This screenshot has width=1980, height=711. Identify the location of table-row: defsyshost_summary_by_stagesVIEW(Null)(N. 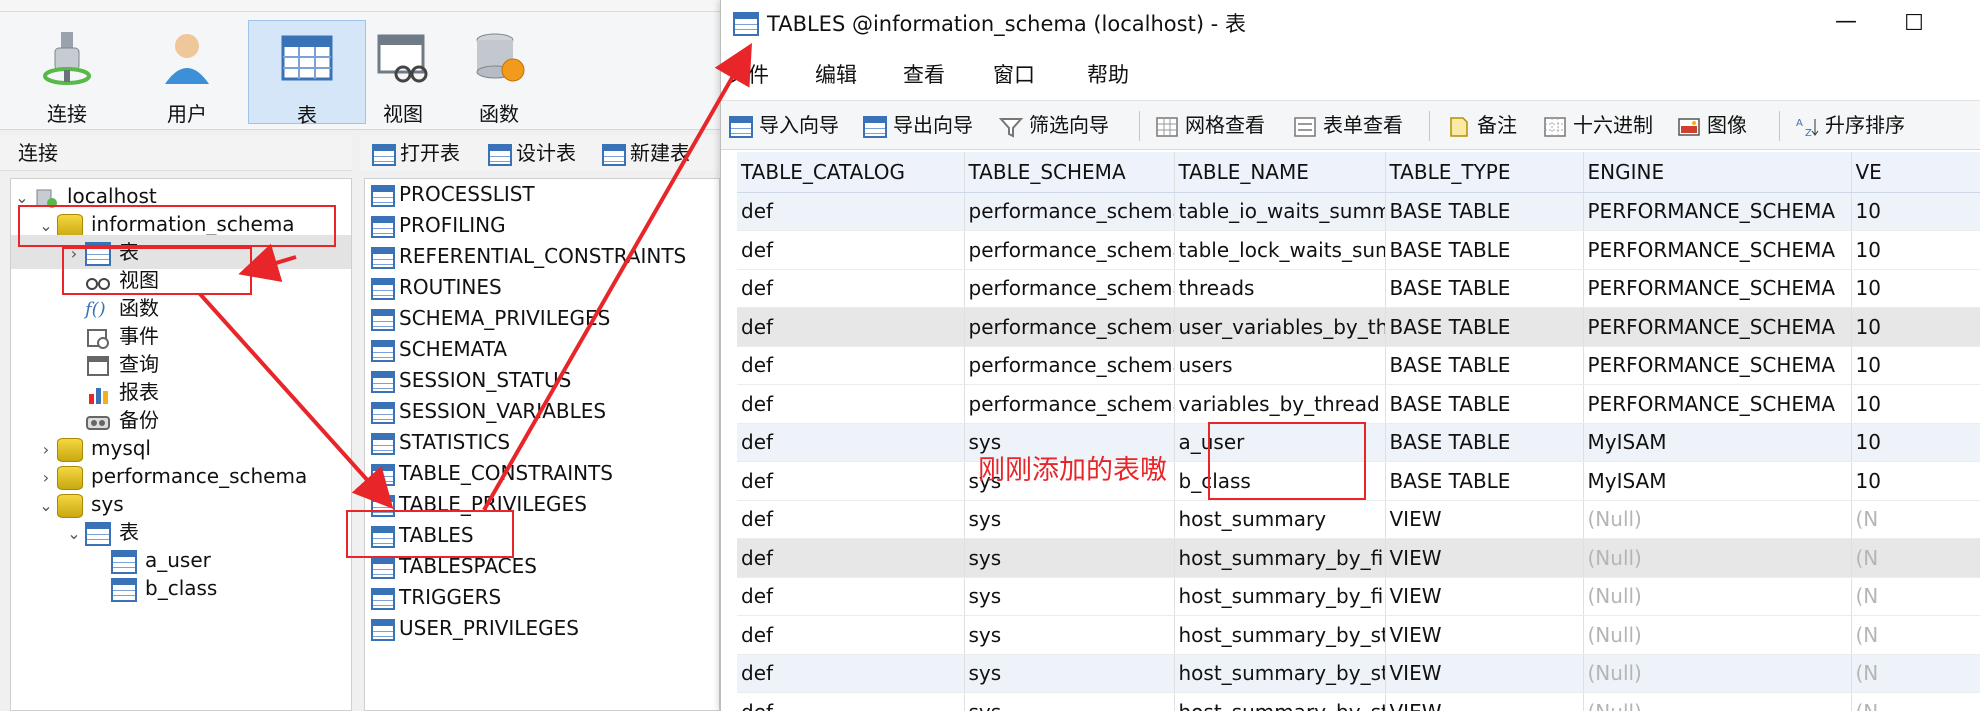
(1358, 635).